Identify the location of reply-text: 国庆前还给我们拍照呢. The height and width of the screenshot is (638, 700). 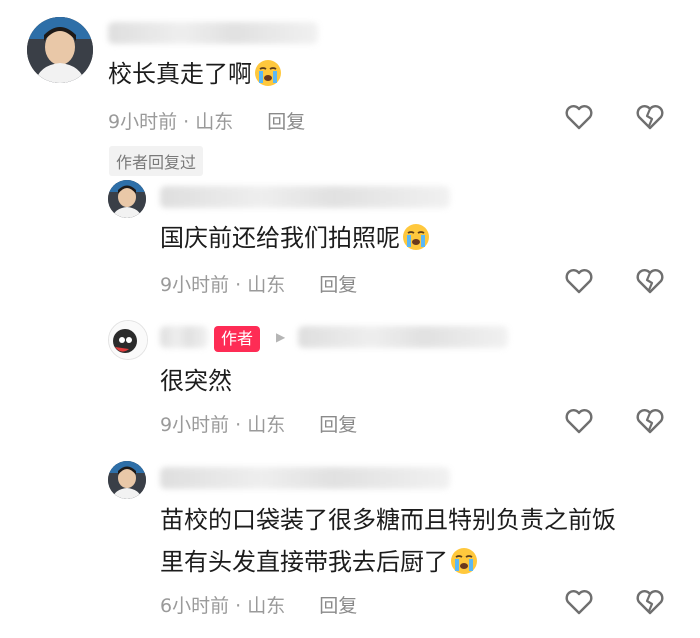
(295, 240).